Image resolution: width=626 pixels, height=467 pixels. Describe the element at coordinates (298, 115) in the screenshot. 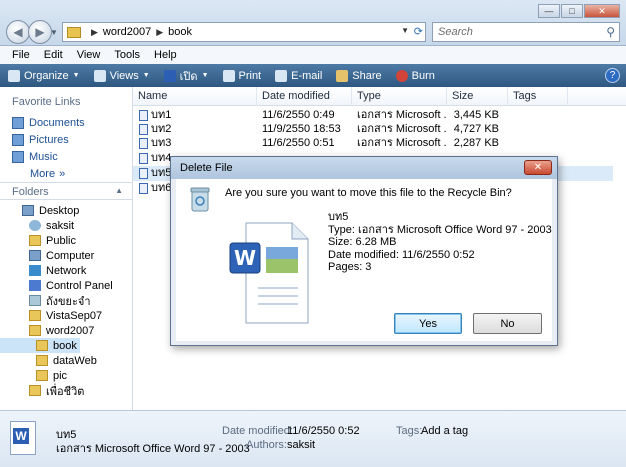

I see `file-date: 11/6/2550 0:49` at that location.